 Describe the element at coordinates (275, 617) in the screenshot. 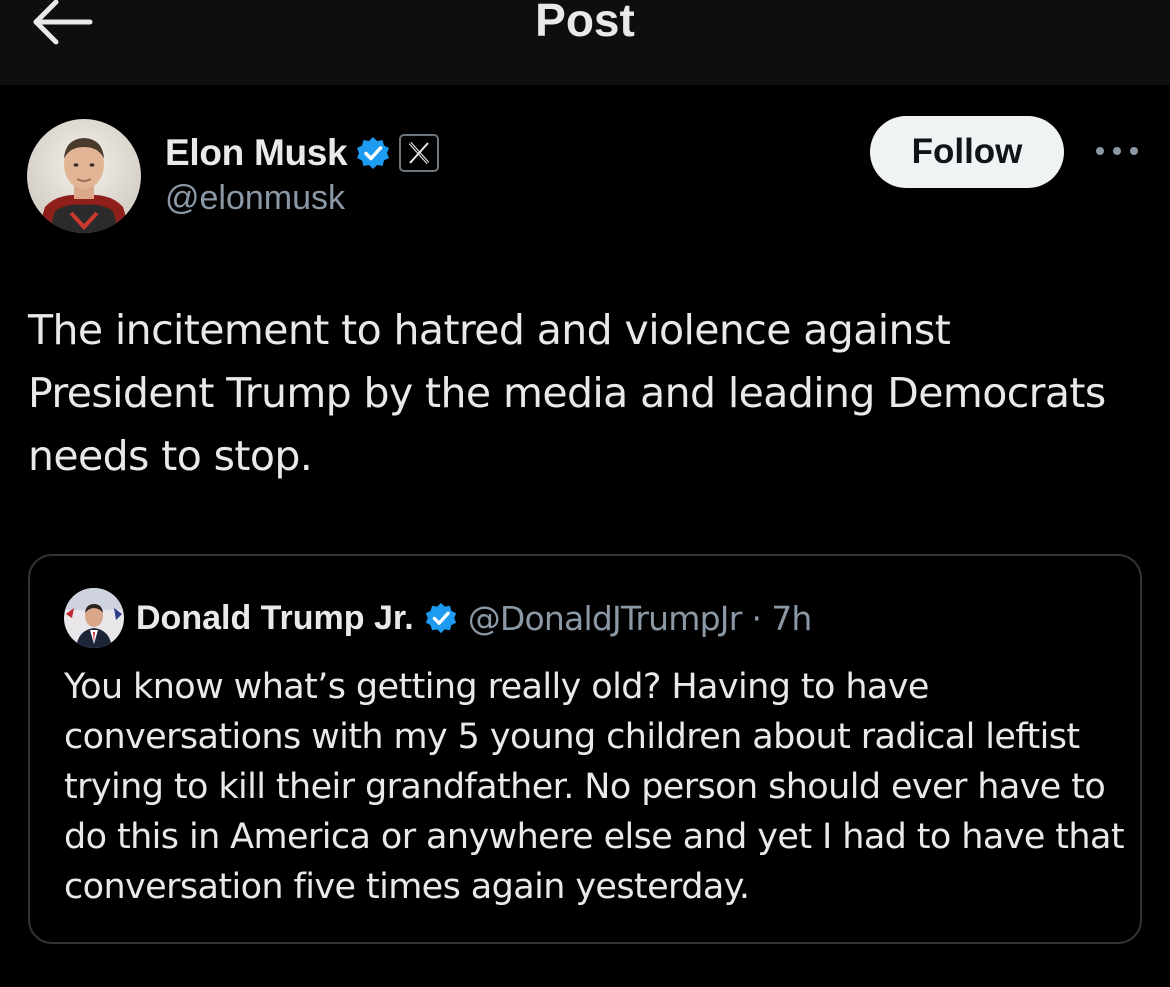

I see `quote-author-name: Donald Trump Jr.` at that location.